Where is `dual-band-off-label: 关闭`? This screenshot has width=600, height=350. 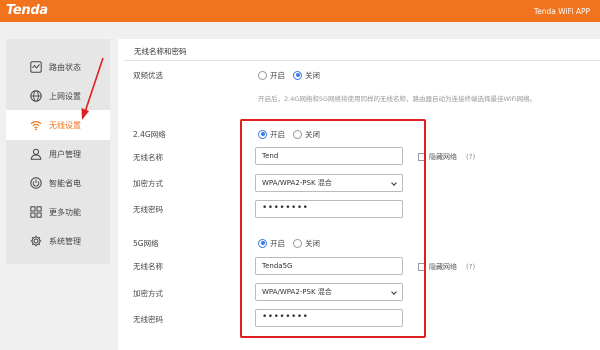 dual-band-off-label: 关闭 is located at coordinates (312, 75).